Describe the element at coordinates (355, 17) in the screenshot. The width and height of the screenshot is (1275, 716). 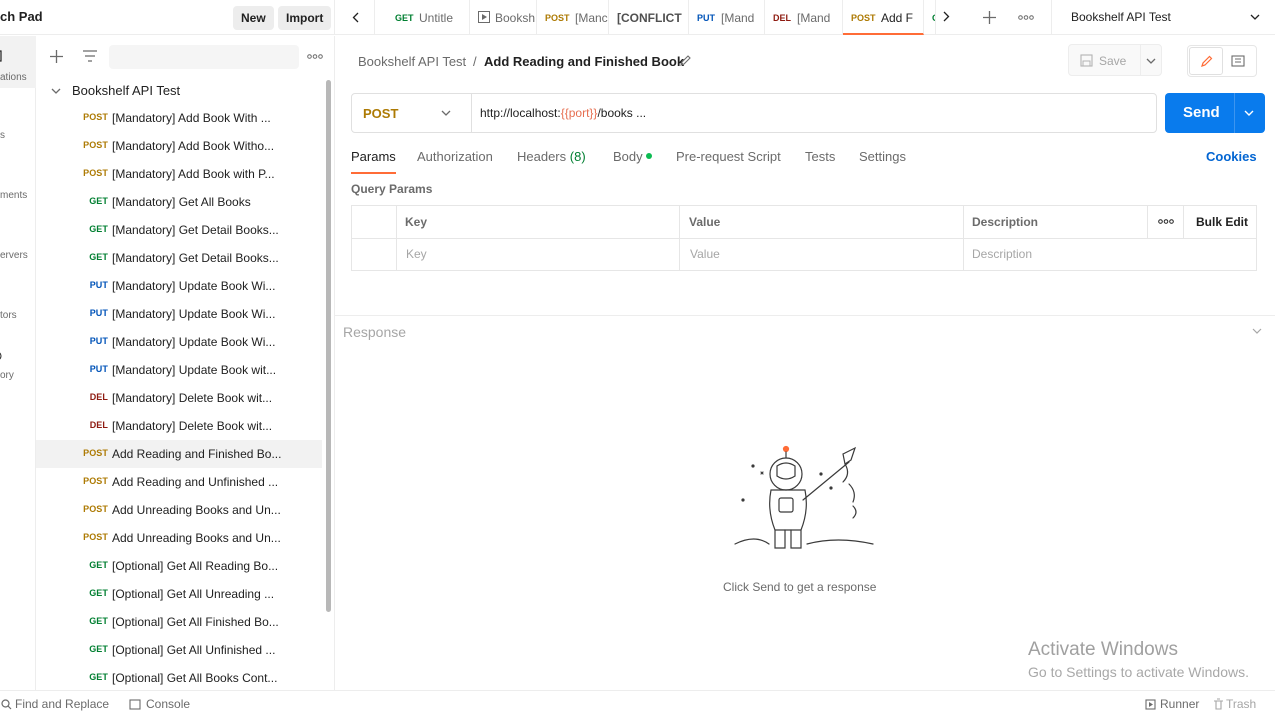
I see `scroll-tabs-left` at that location.